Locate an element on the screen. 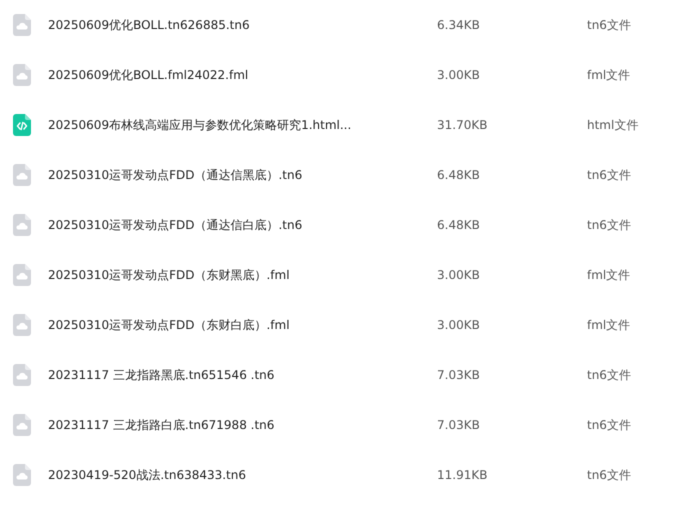 The width and height of the screenshot is (694, 511). code-file-icon is located at coordinates (22, 125).